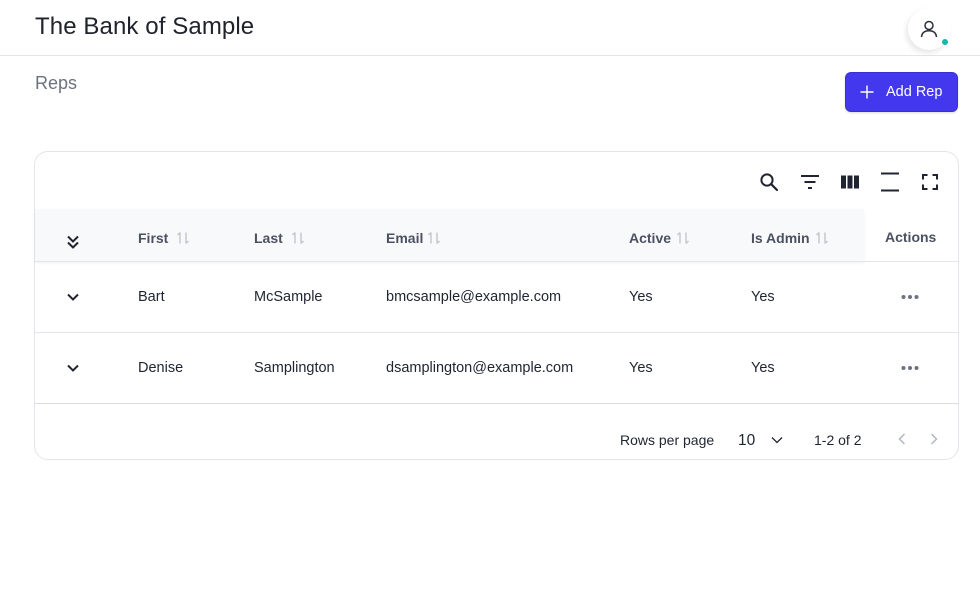 The height and width of the screenshot is (600, 980). Describe the element at coordinates (145, 26) in the screenshot. I see `app-title: The Bank of Sample` at that location.